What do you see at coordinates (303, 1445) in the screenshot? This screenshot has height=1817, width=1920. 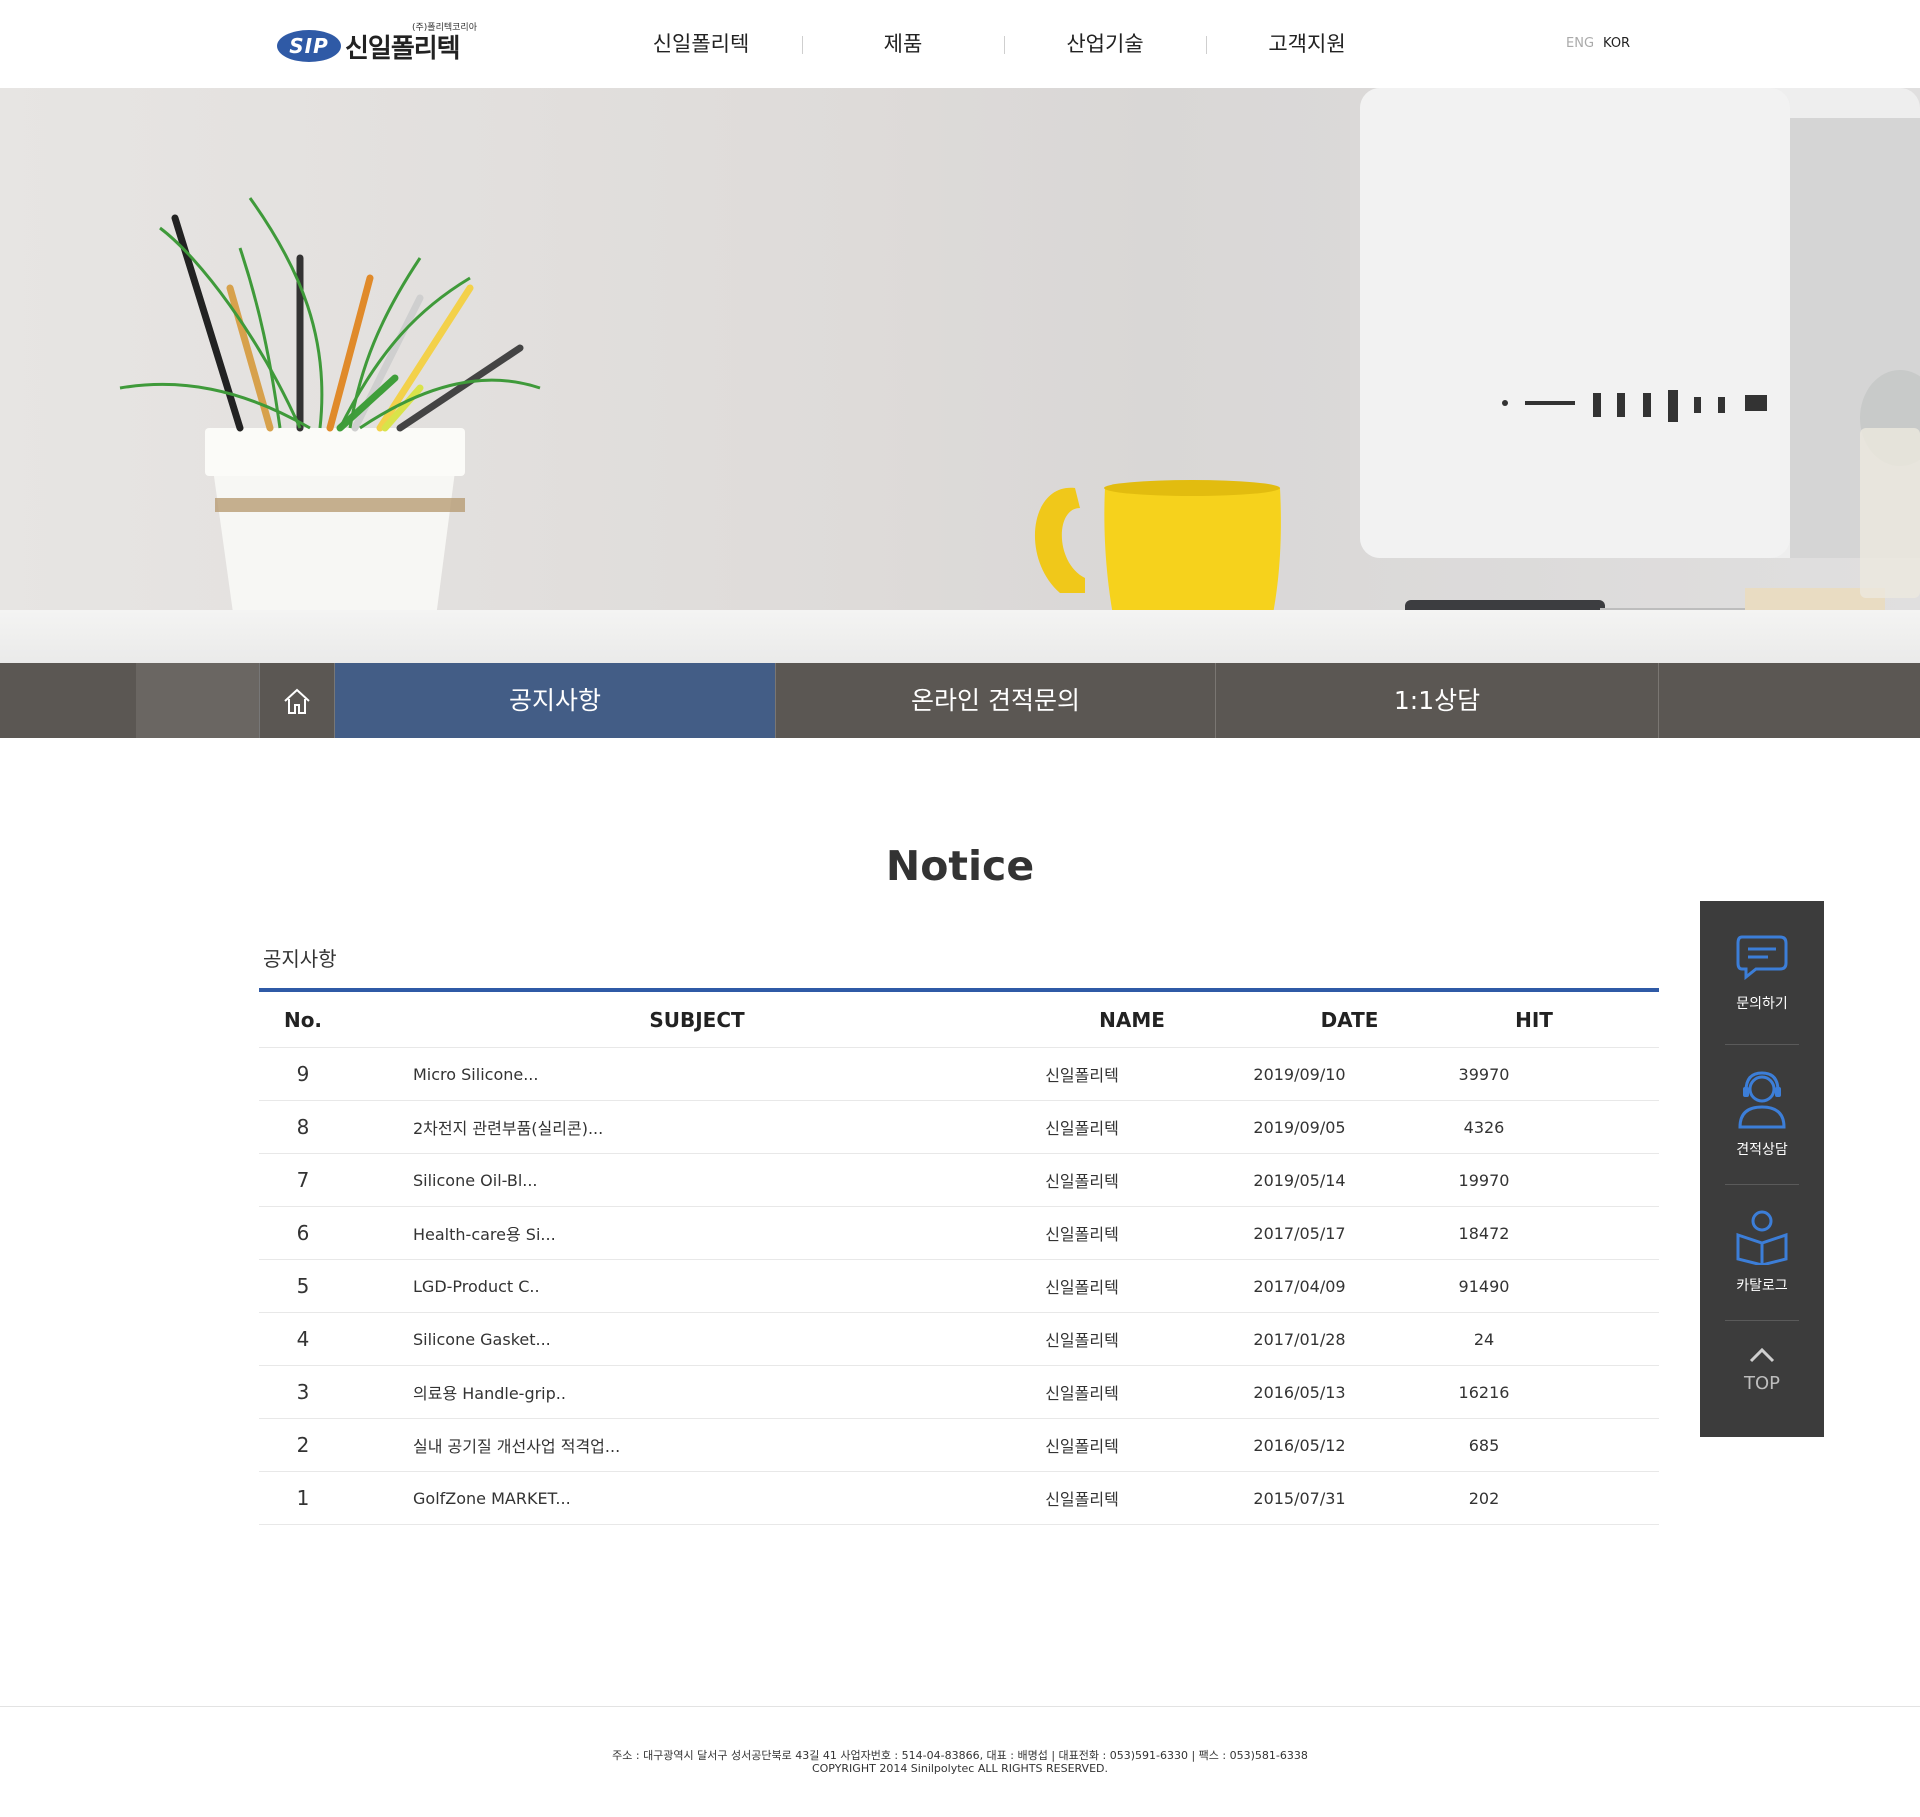 I see `row-no: 2` at bounding box center [303, 1445].